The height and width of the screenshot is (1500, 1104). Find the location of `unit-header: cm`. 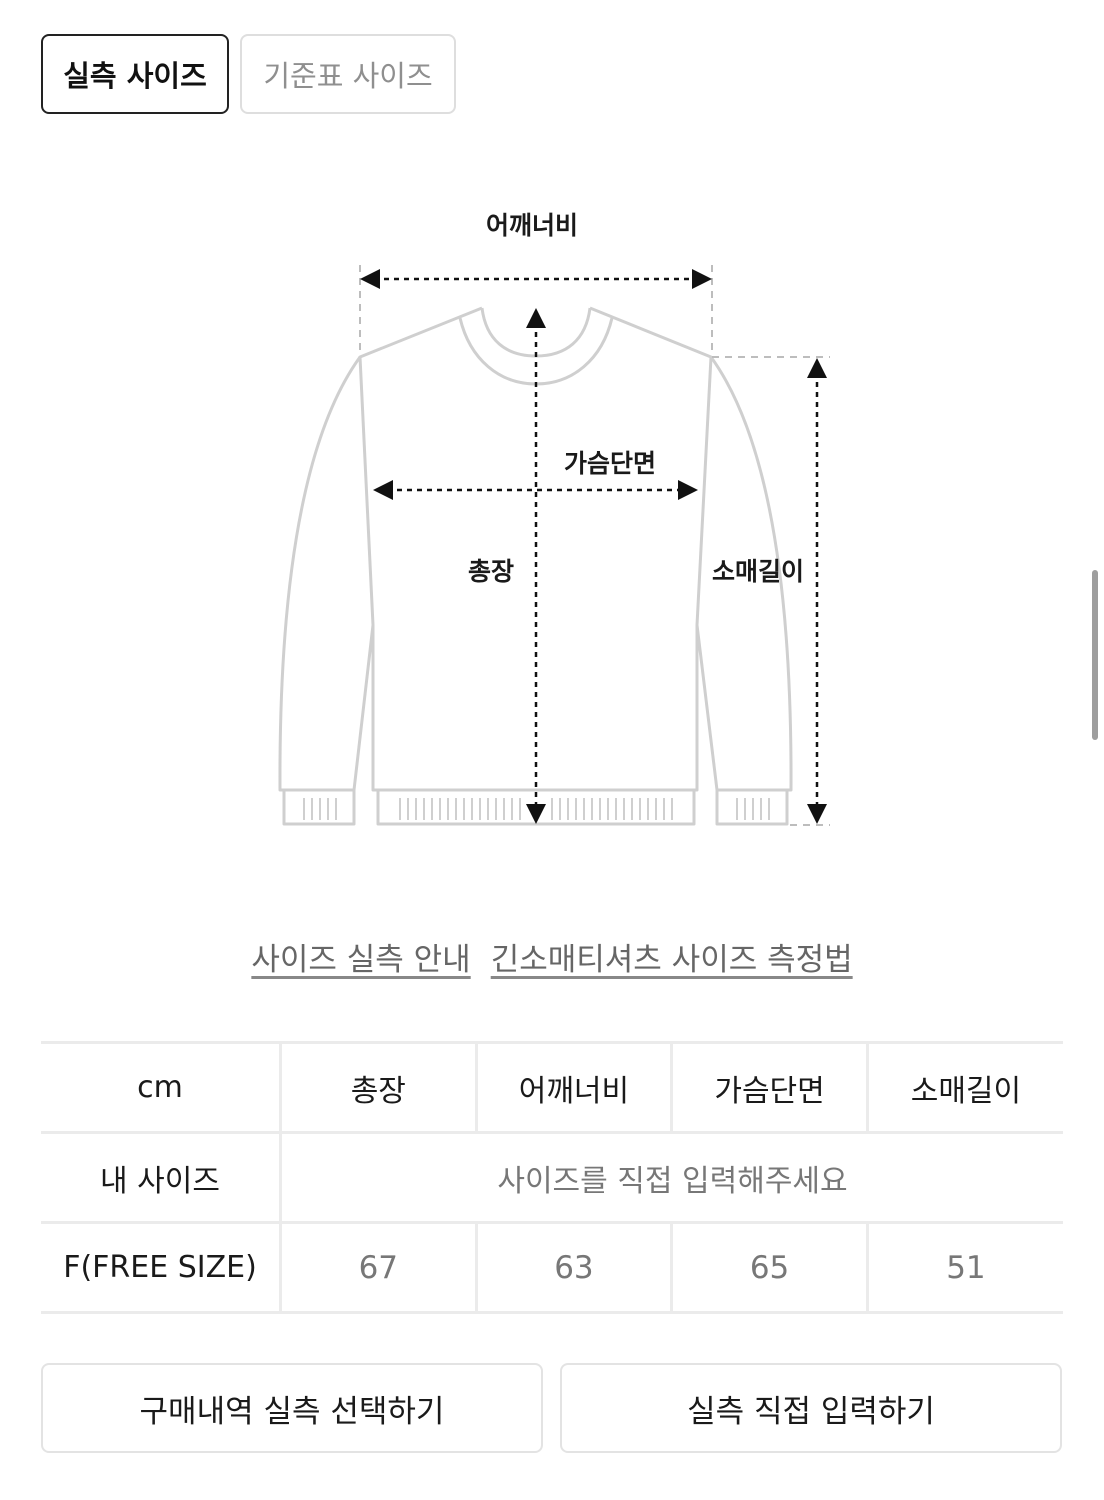

unit-header: cm is located at coordinates (161, 1087).